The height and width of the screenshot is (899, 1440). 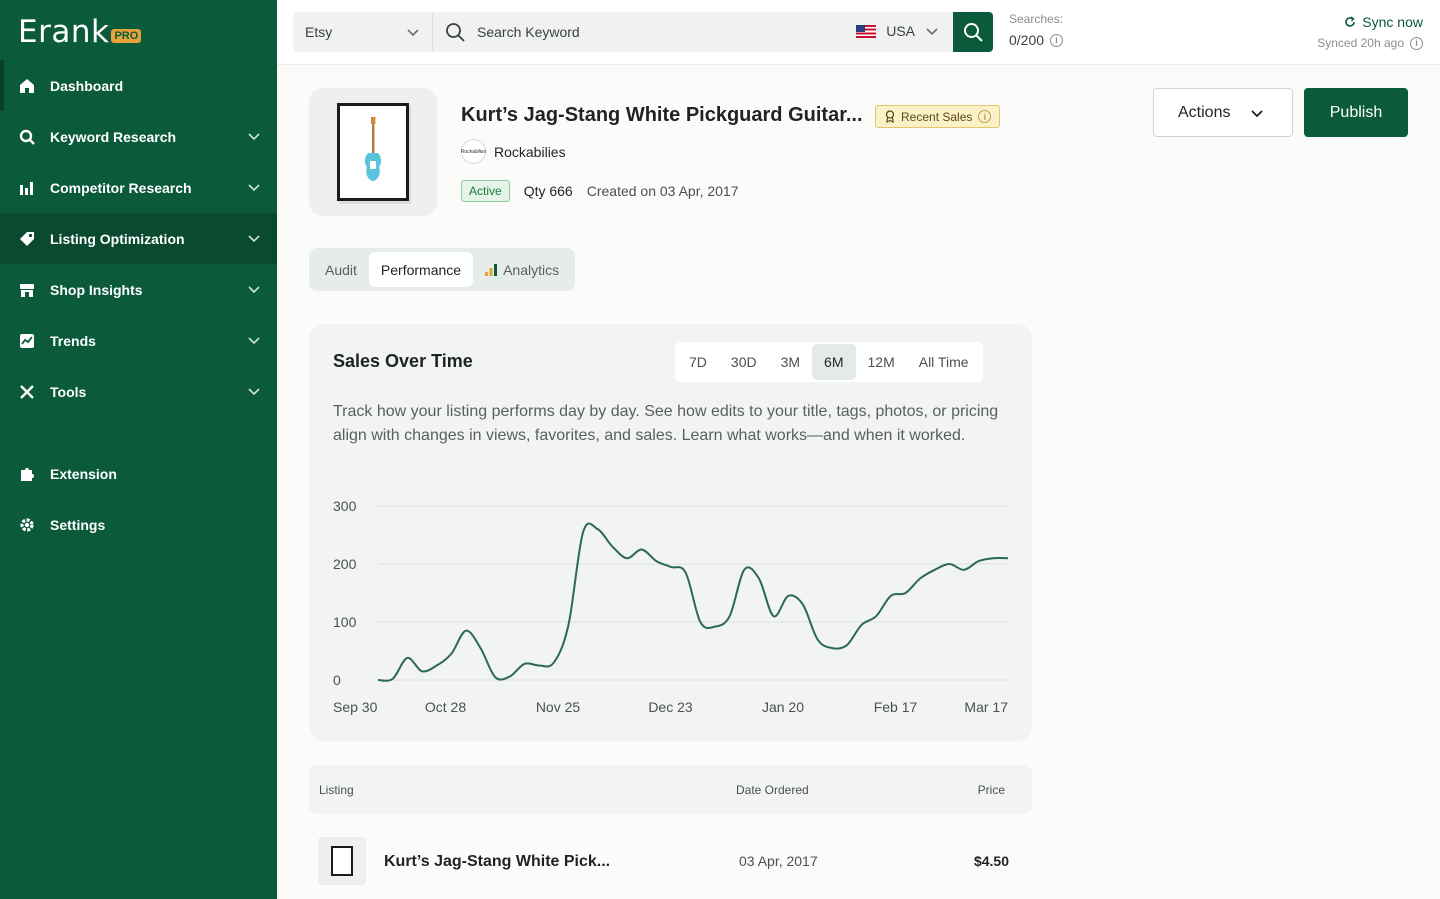 I want to click on trend-chart-icon, so click(x=27, y=341).